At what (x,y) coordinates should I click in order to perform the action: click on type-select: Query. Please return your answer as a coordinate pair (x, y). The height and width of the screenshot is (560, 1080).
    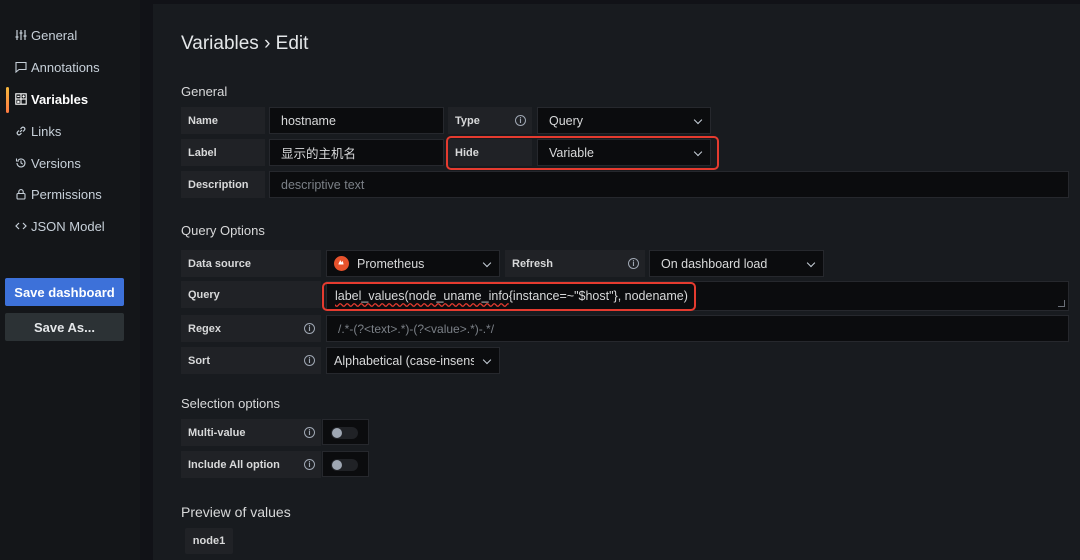
    Looking at the image, I should click on (624, 120).